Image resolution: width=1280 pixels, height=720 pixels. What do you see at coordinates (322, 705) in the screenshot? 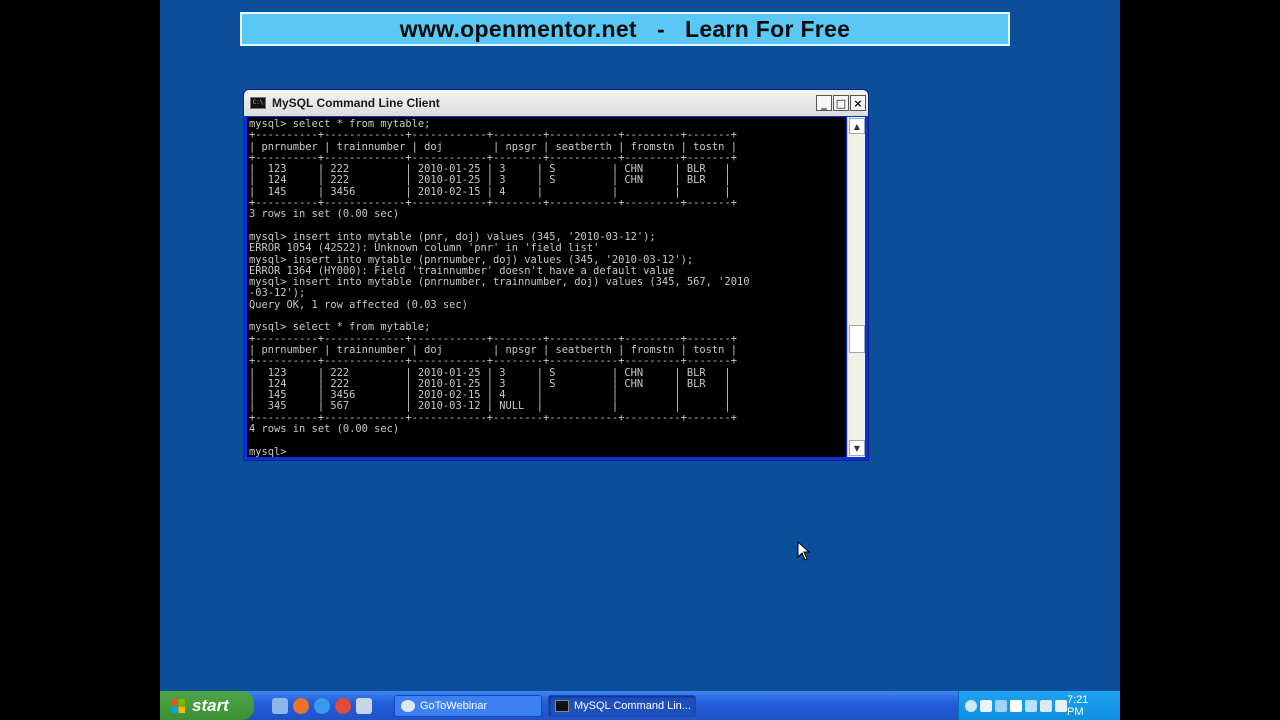
I see `internet-explorer-icon` at bounding box center [322, 705].